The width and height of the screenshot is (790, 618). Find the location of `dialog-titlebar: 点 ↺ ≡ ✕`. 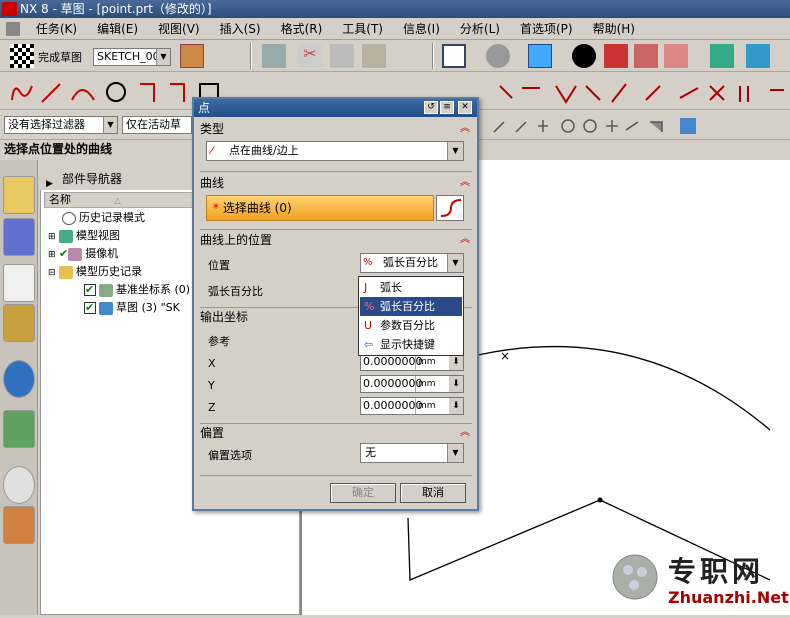

dialog-titlebar: 点 ↺ ≡ ✕ is located at coordinates (335, 108).